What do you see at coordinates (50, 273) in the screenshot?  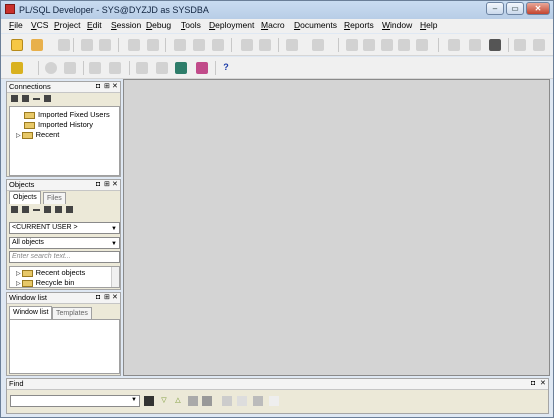 I see `tree-item: ▷ Recent objects` at bounding box center [50, 273].